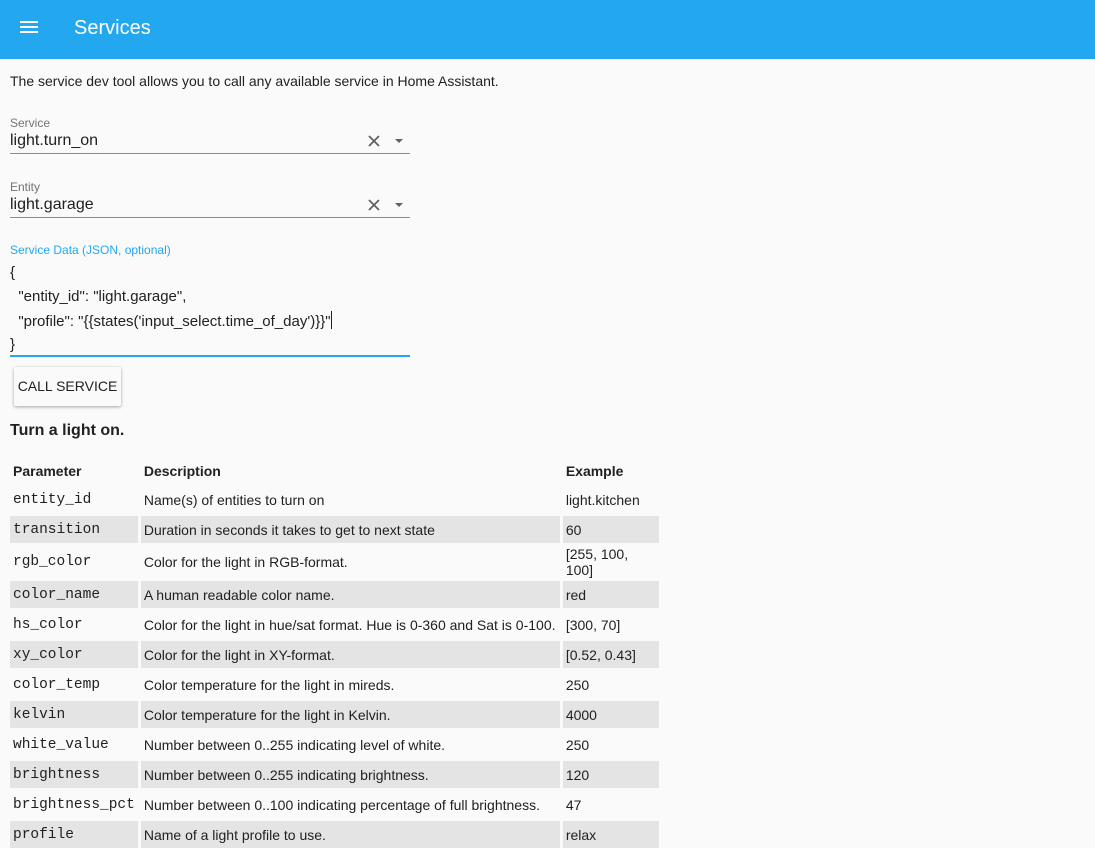 The image size is (1095, 848). I want to click on parameter-cell: profile, so click(74, 833).